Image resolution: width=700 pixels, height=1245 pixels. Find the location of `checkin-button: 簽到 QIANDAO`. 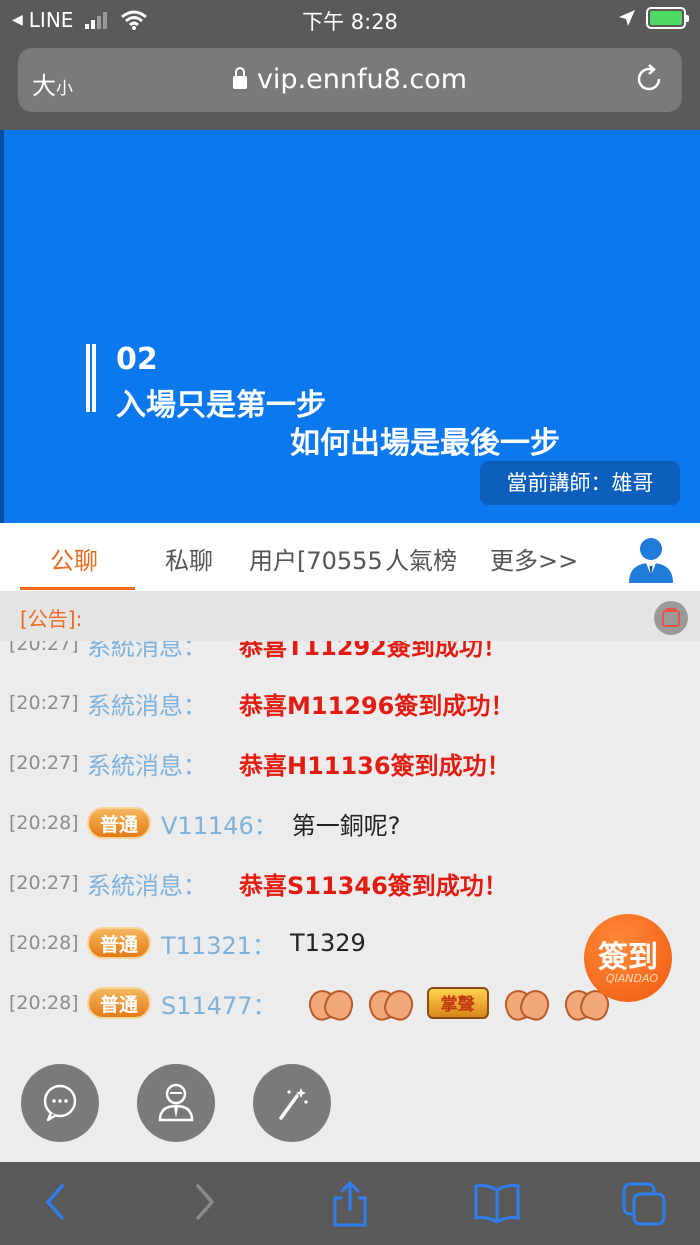

checkin-button: 簽到 QIANDAO is located at coordinates (628, 958).